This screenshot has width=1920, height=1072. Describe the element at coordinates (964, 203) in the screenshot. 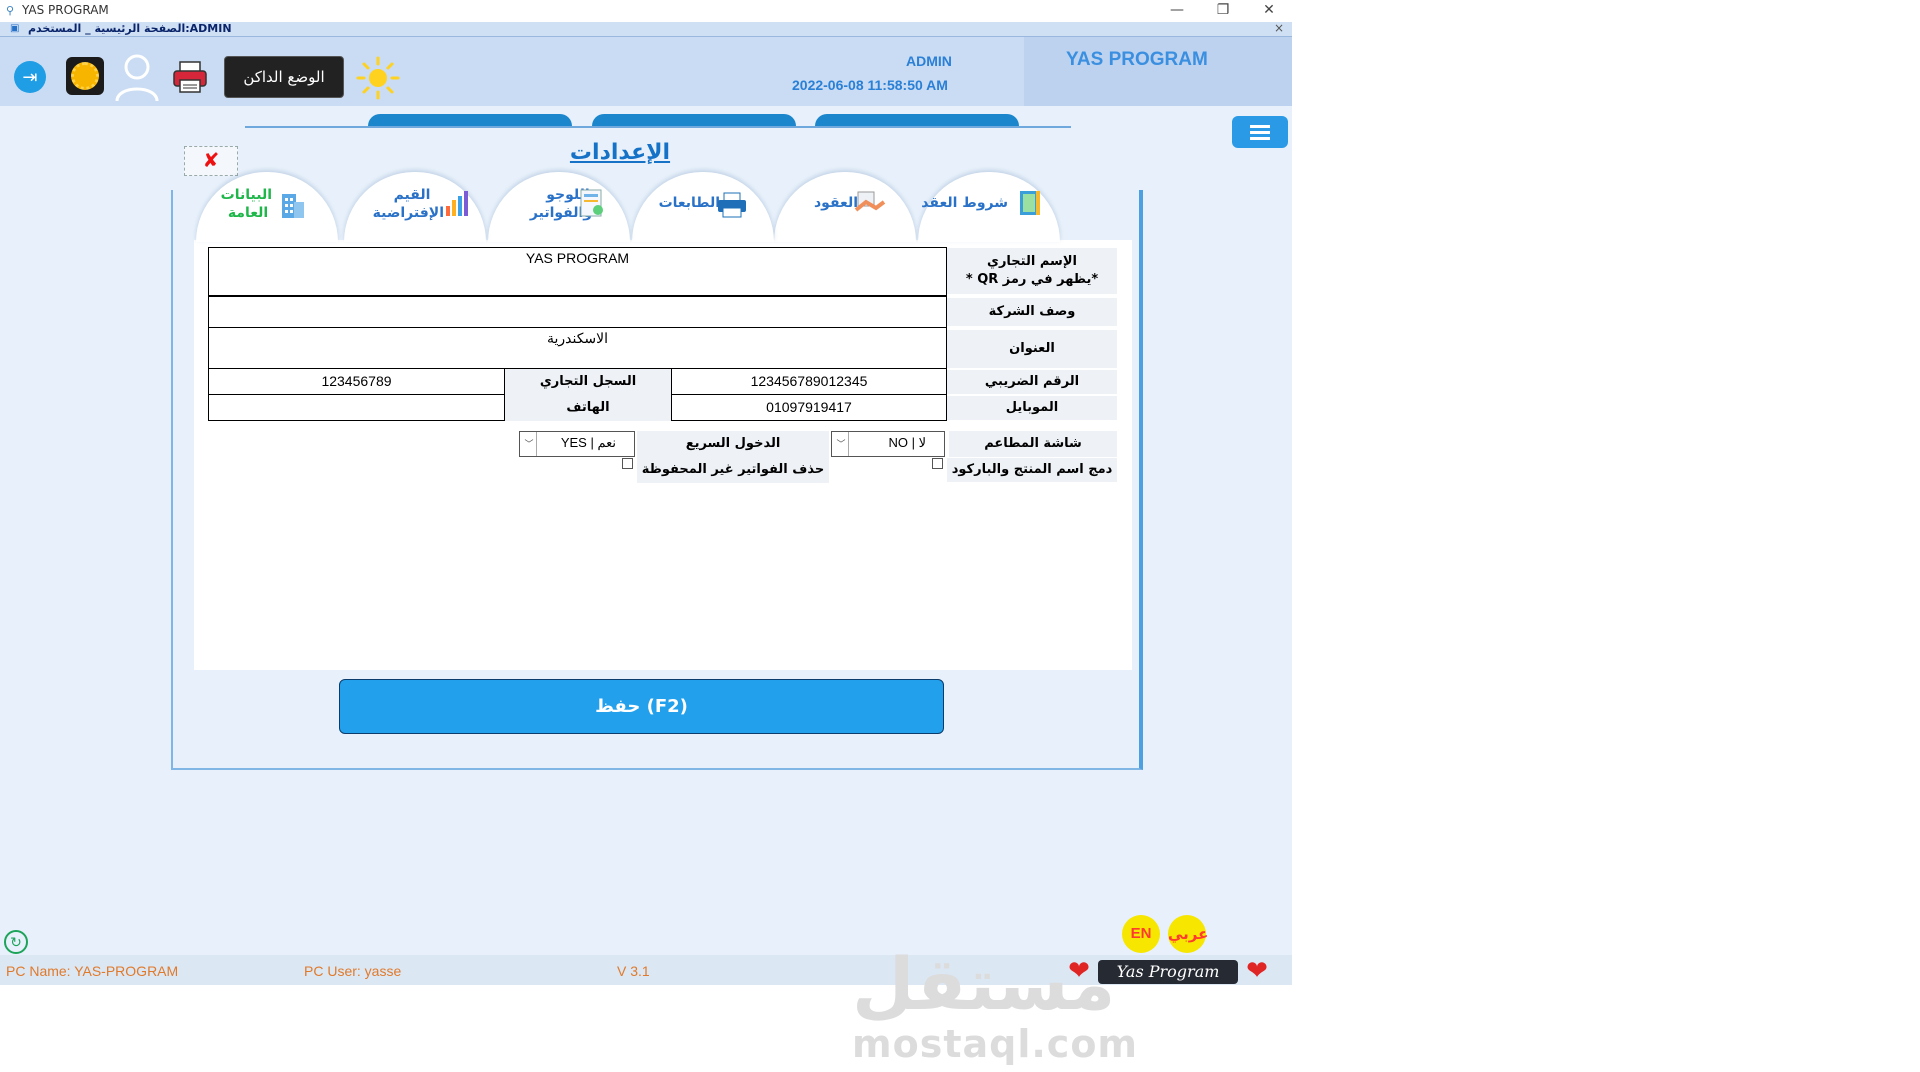

I see `tab-label: شروط العقد` at that location.